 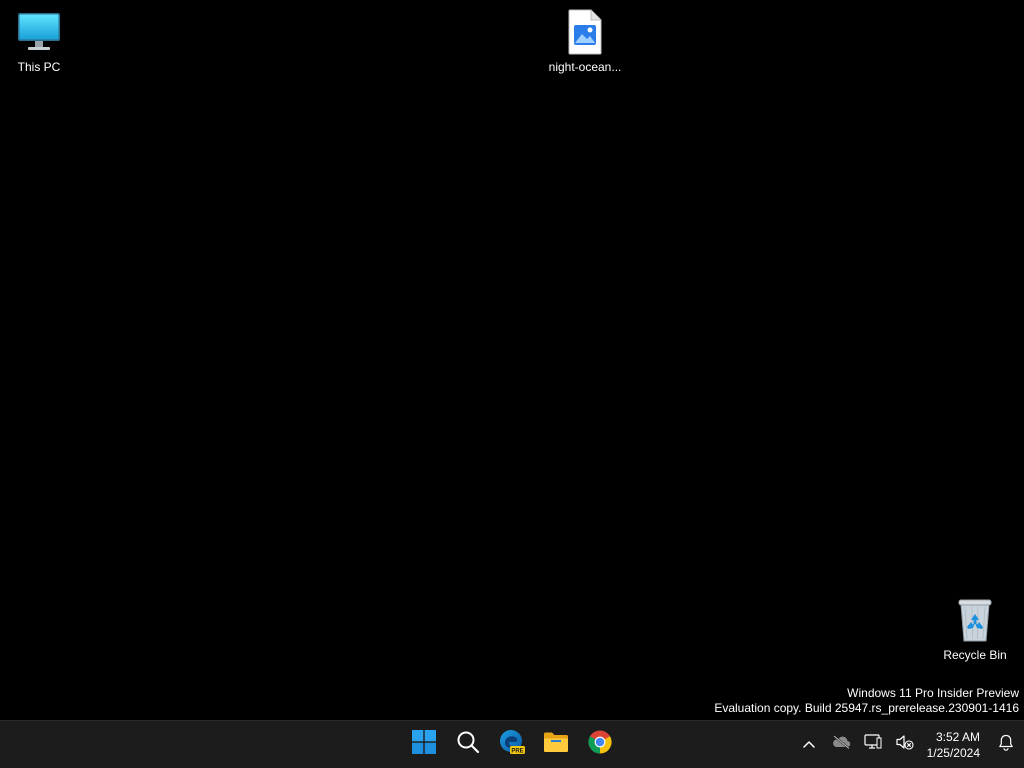 I want to click on desktop-icon-recycle-bin: Recycle Bin, so click(x=975, y=629).